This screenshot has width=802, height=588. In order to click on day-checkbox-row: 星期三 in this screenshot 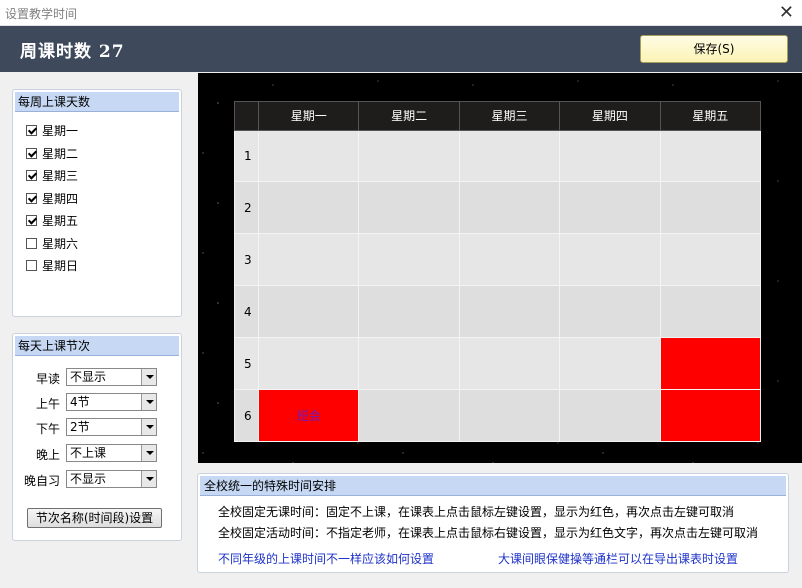, I will do `click(52, 176)`.